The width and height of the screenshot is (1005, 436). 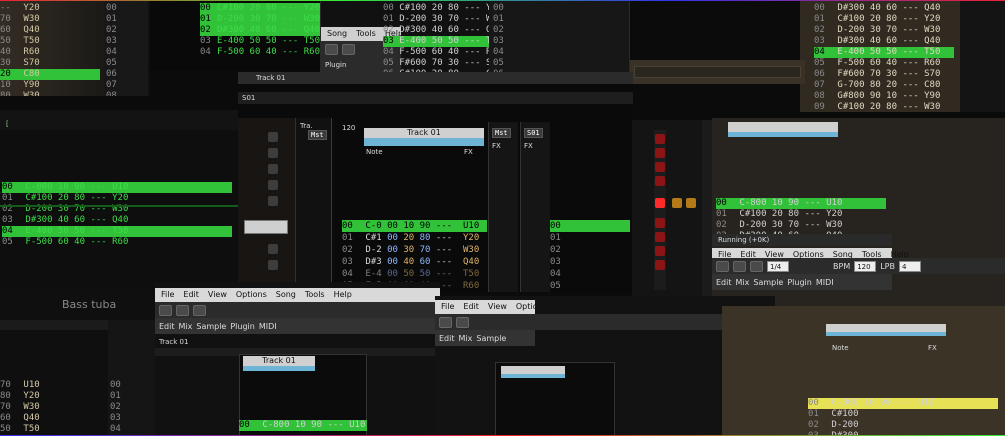 I want to click on pattern-row: 05 F#600 70 30 --- S70, so click(x=442, y=63).